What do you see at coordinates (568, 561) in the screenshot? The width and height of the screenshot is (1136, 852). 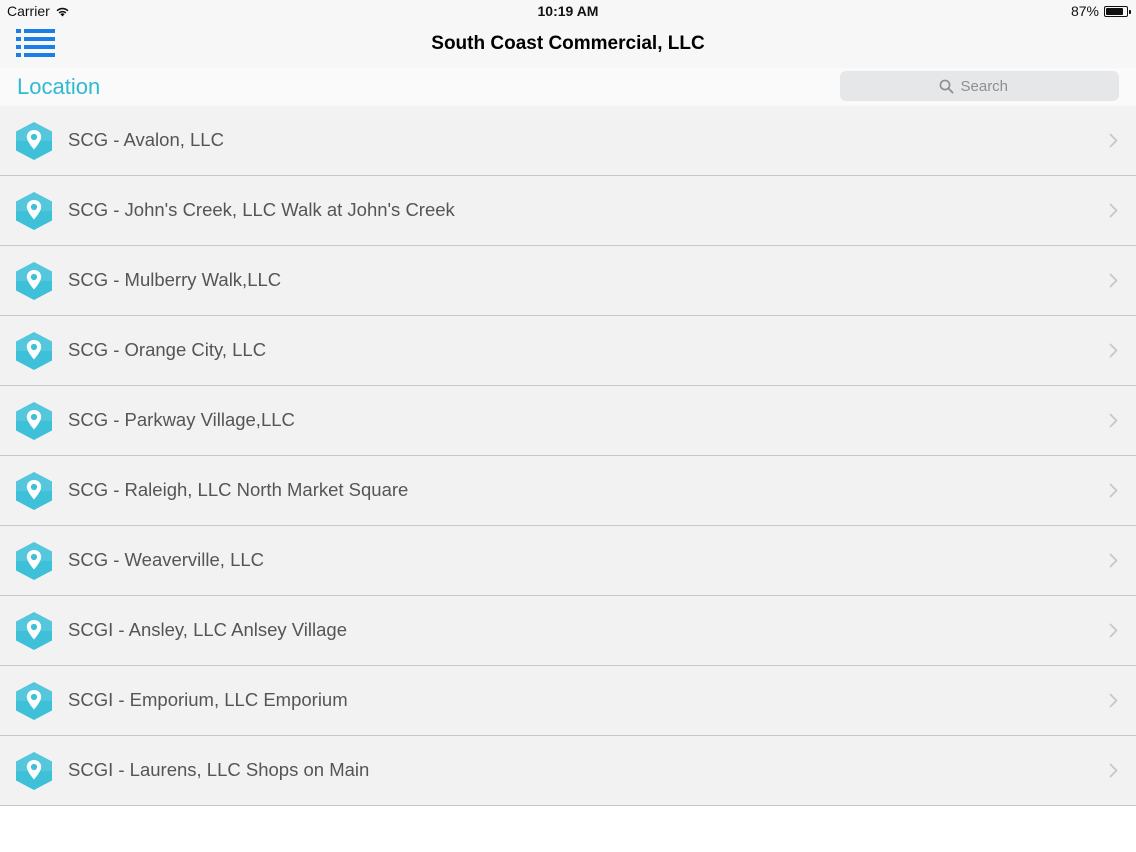 I see `list-item: SCG - Weaverville, LLC` at bounding box center [568, 561].